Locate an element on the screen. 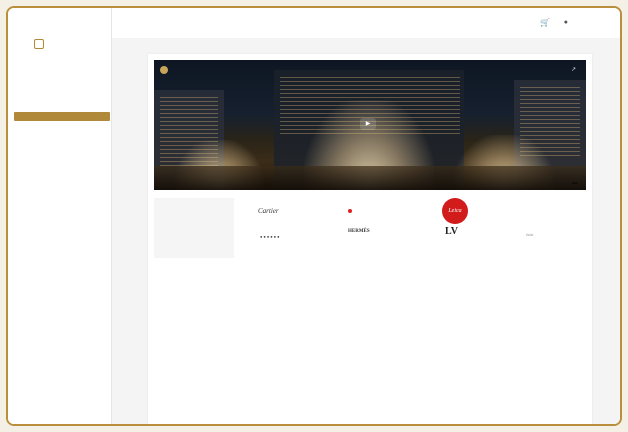 This screenshot has width=628, height=432. top-bar: 🛒 ● is located at coordinates (366, 23).